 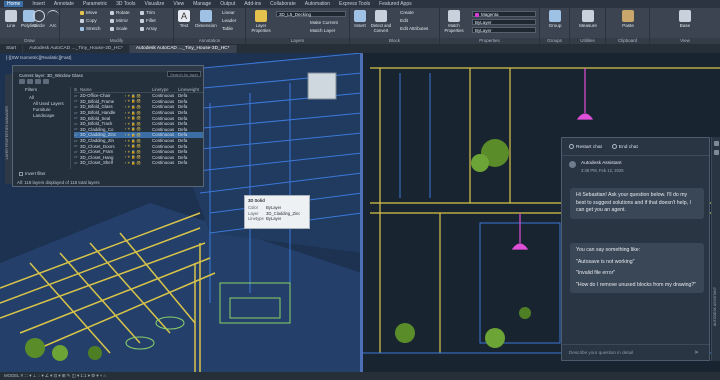 What do you see at coordinates (14, 4) in the screenshot?
I see `ribbon-tab-home: Home` at bounding box center [14, 4].